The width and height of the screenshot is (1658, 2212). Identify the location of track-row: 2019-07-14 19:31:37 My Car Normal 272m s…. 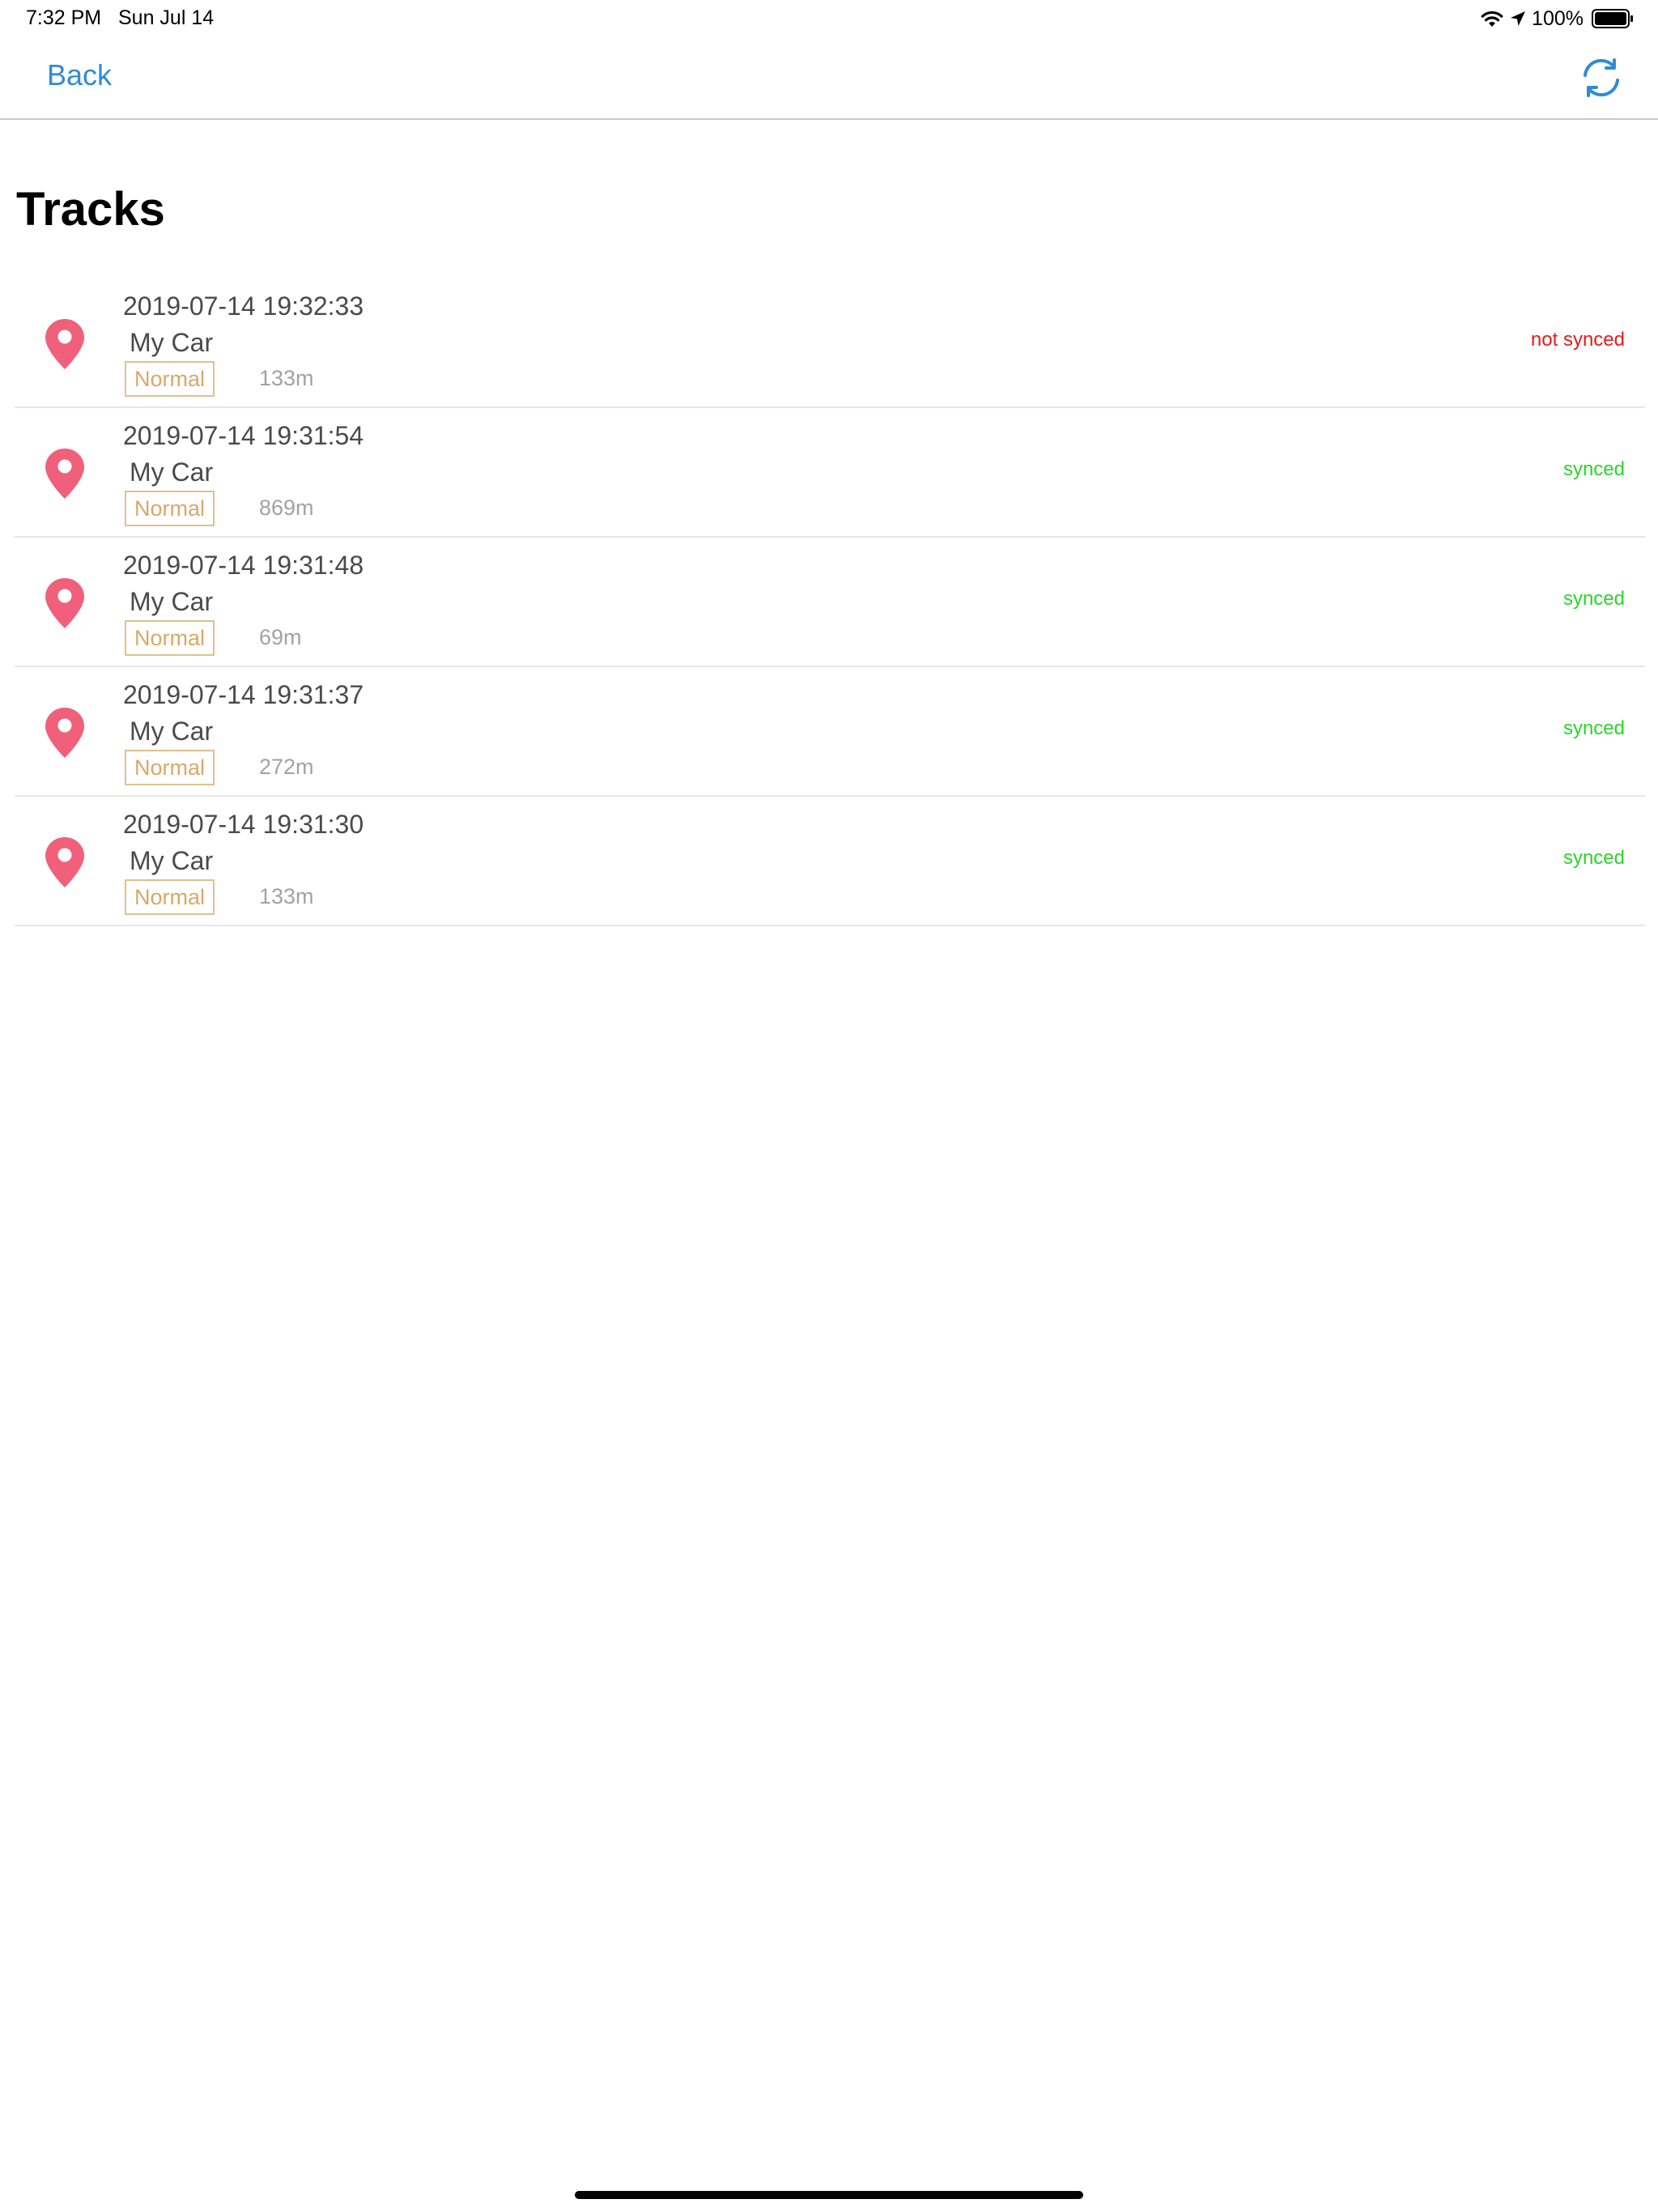
(830, 732).